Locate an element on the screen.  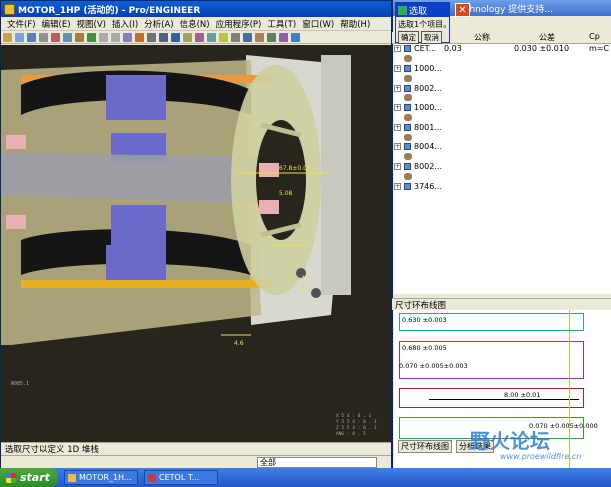
save-icon is located at coordinates (31, 37).